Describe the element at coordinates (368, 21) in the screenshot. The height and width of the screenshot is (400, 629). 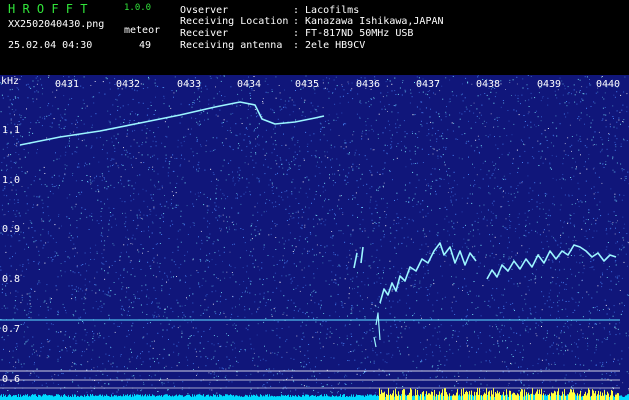
I see `location-value: : Kanazawa Ishikawa,JAPAN` at that location.